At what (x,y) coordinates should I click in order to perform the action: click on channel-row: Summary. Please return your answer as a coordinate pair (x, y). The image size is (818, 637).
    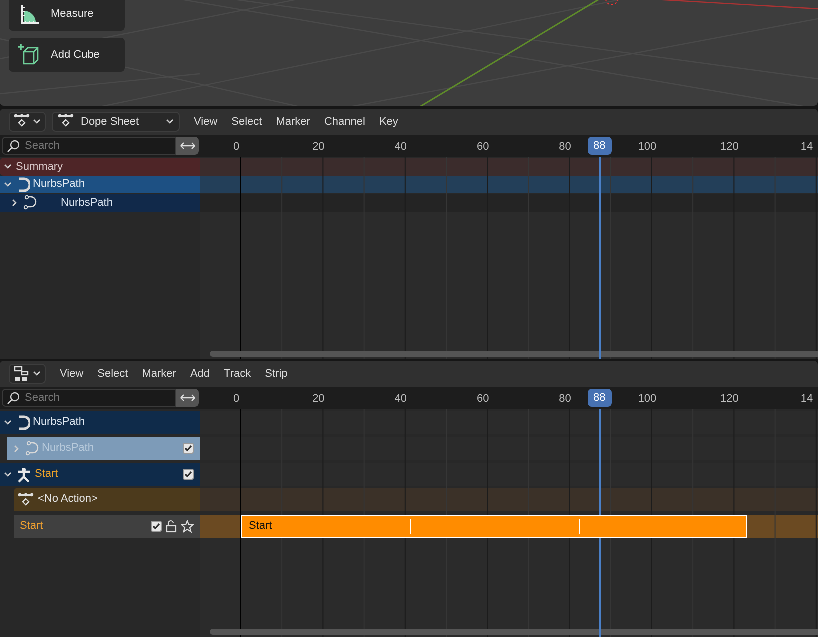
    Looking at the image, I should click on (100, 167).